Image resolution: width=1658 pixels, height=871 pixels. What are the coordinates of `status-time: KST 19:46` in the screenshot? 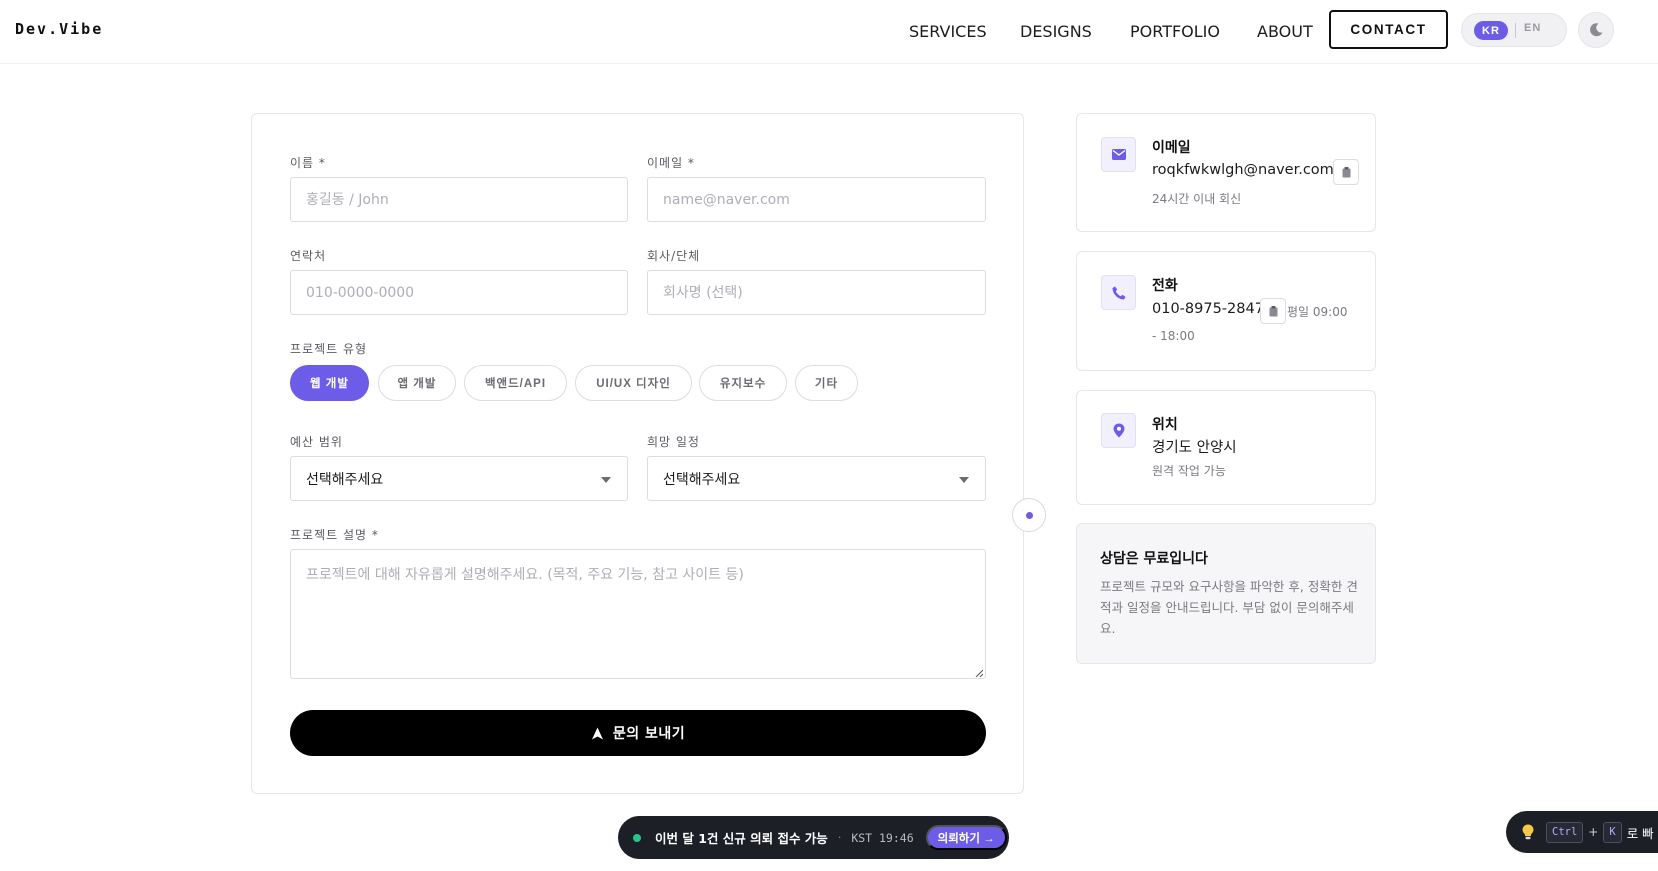 It's located at (882, 837).